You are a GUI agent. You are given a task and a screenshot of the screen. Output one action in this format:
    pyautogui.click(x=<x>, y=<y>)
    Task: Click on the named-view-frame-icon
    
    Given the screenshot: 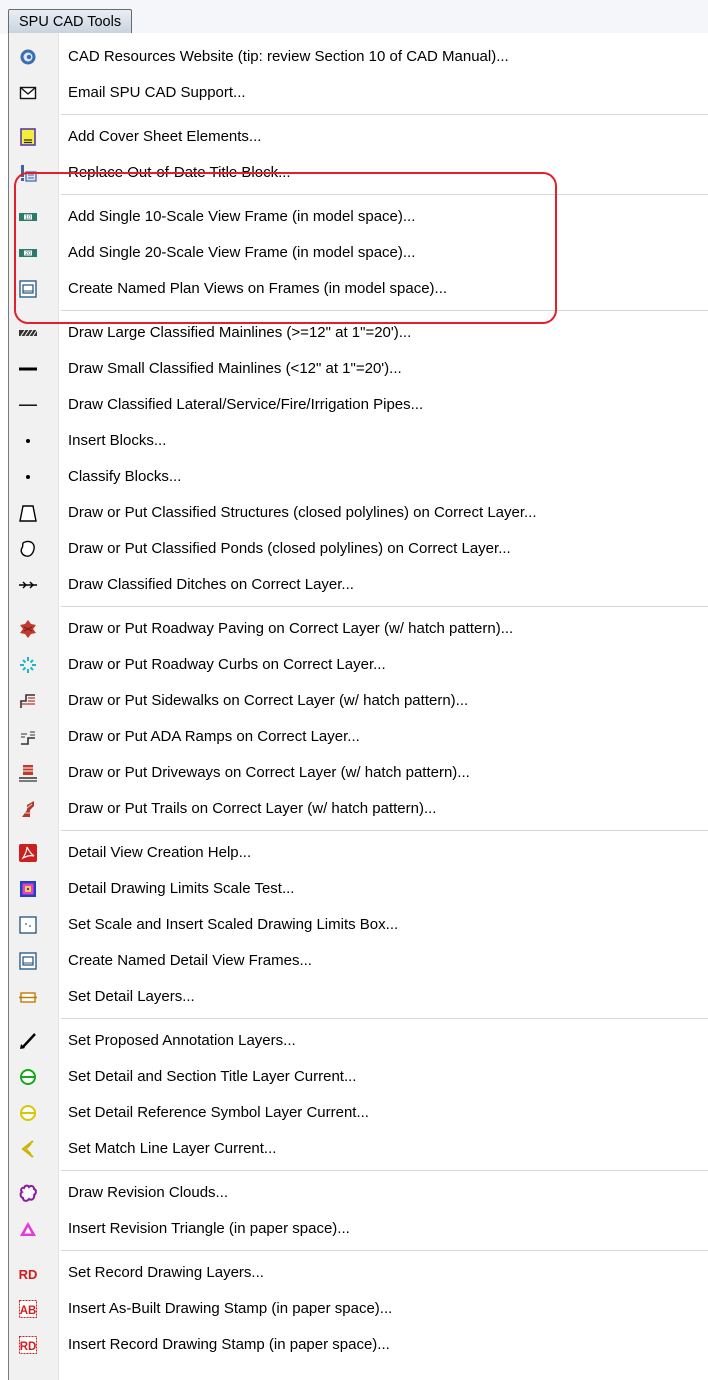 What is the action you would take?
    pyautogui.click(x=28, y=961)
    